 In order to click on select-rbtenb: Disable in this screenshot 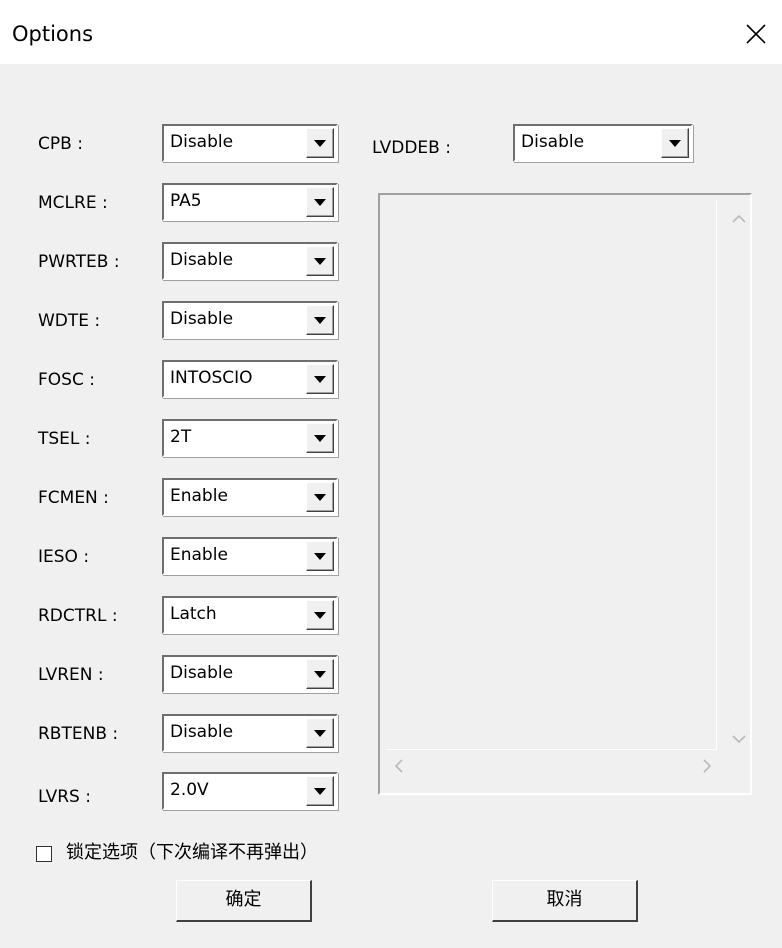, I will do `click(250, 733)`.